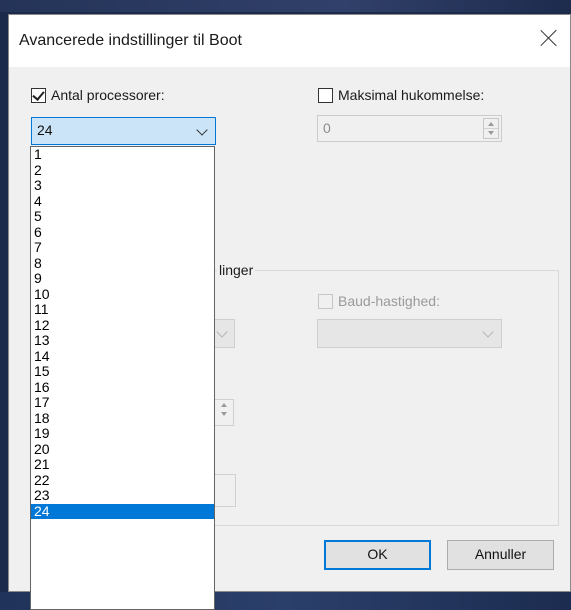 The width and height of the screenshot is (571, 610). I want to click on ok-button: OK, so click(377, 555).